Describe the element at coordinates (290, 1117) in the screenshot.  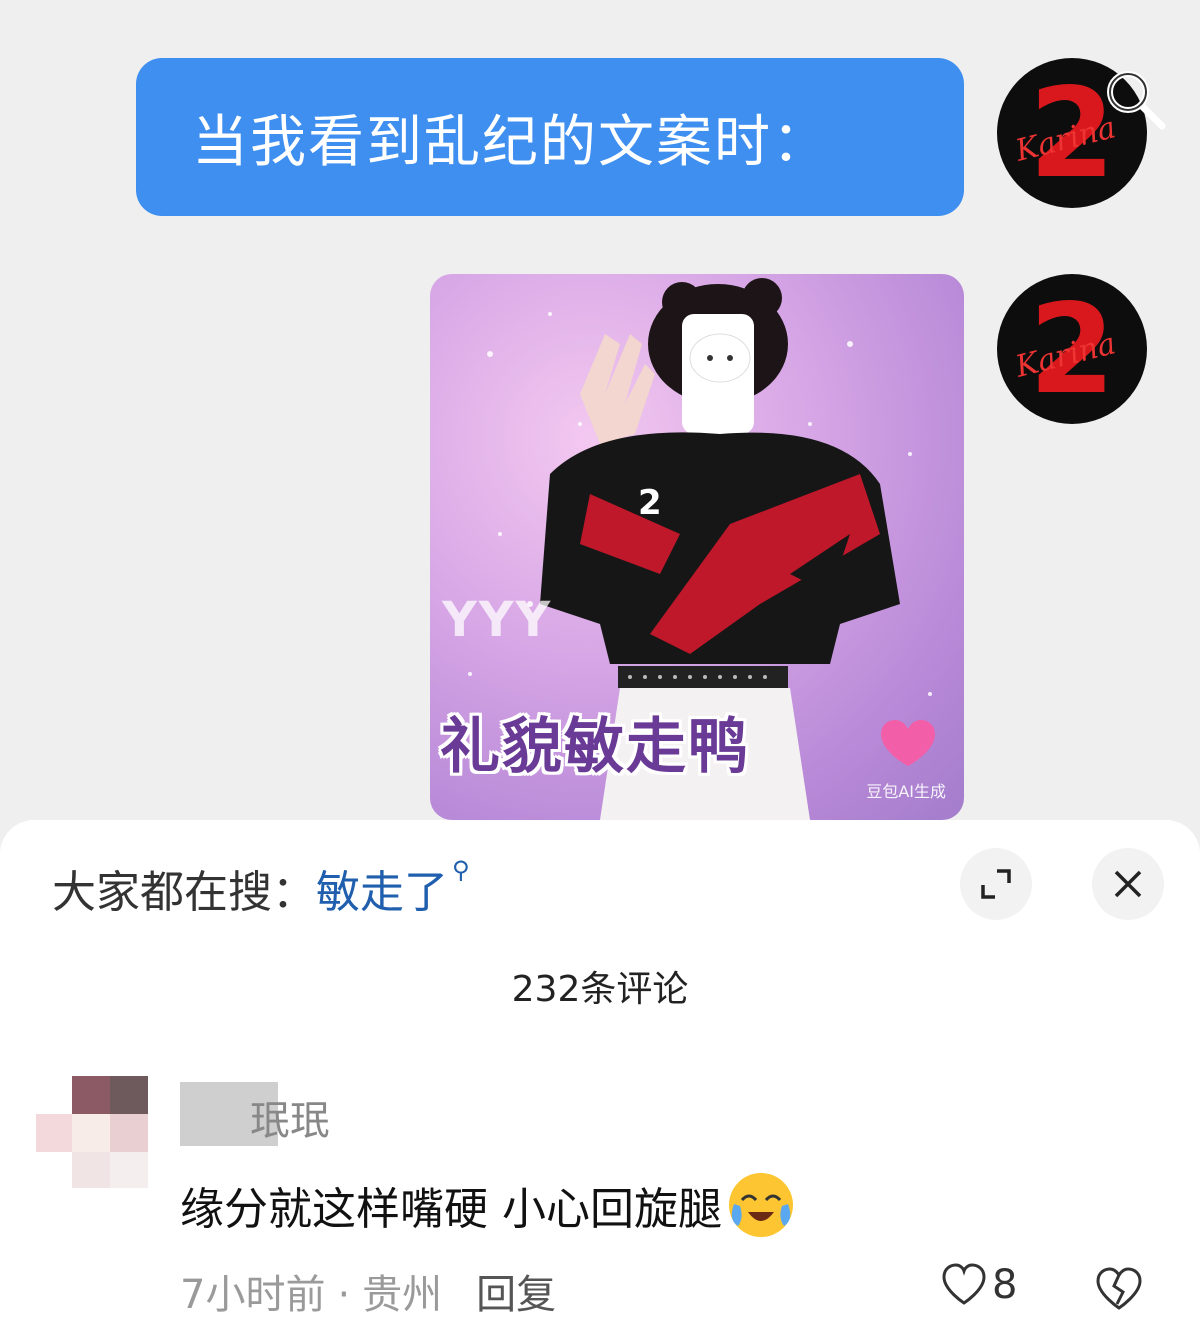
I see `commenter-name: 珉珉` at that location.